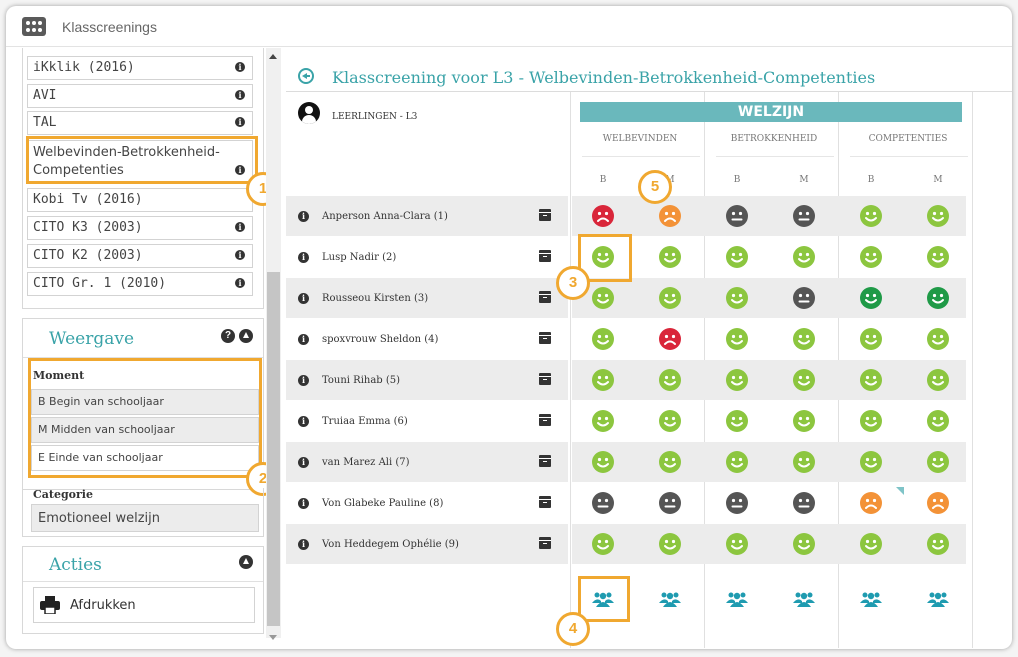 Image resolution: width=1018 pixels, height=657 pixels. Describe the element at coordinates (140, 256) in the screenshot. I see `screening-item-cito-k2: CITO K2 (2003) i` at that location.